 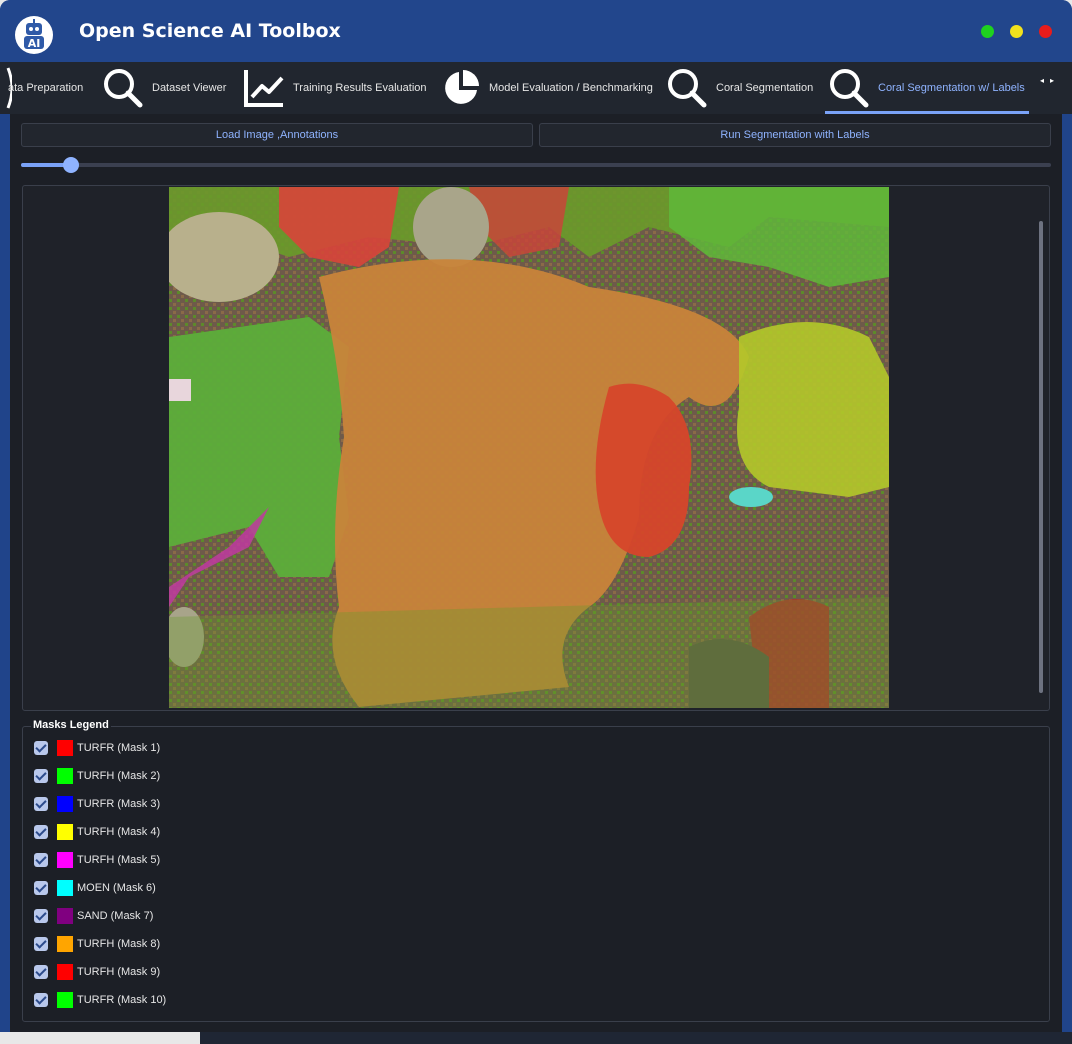 I want to click on tab-label: Coral Segmentation w/ Labels, so click(x=951, y=88).